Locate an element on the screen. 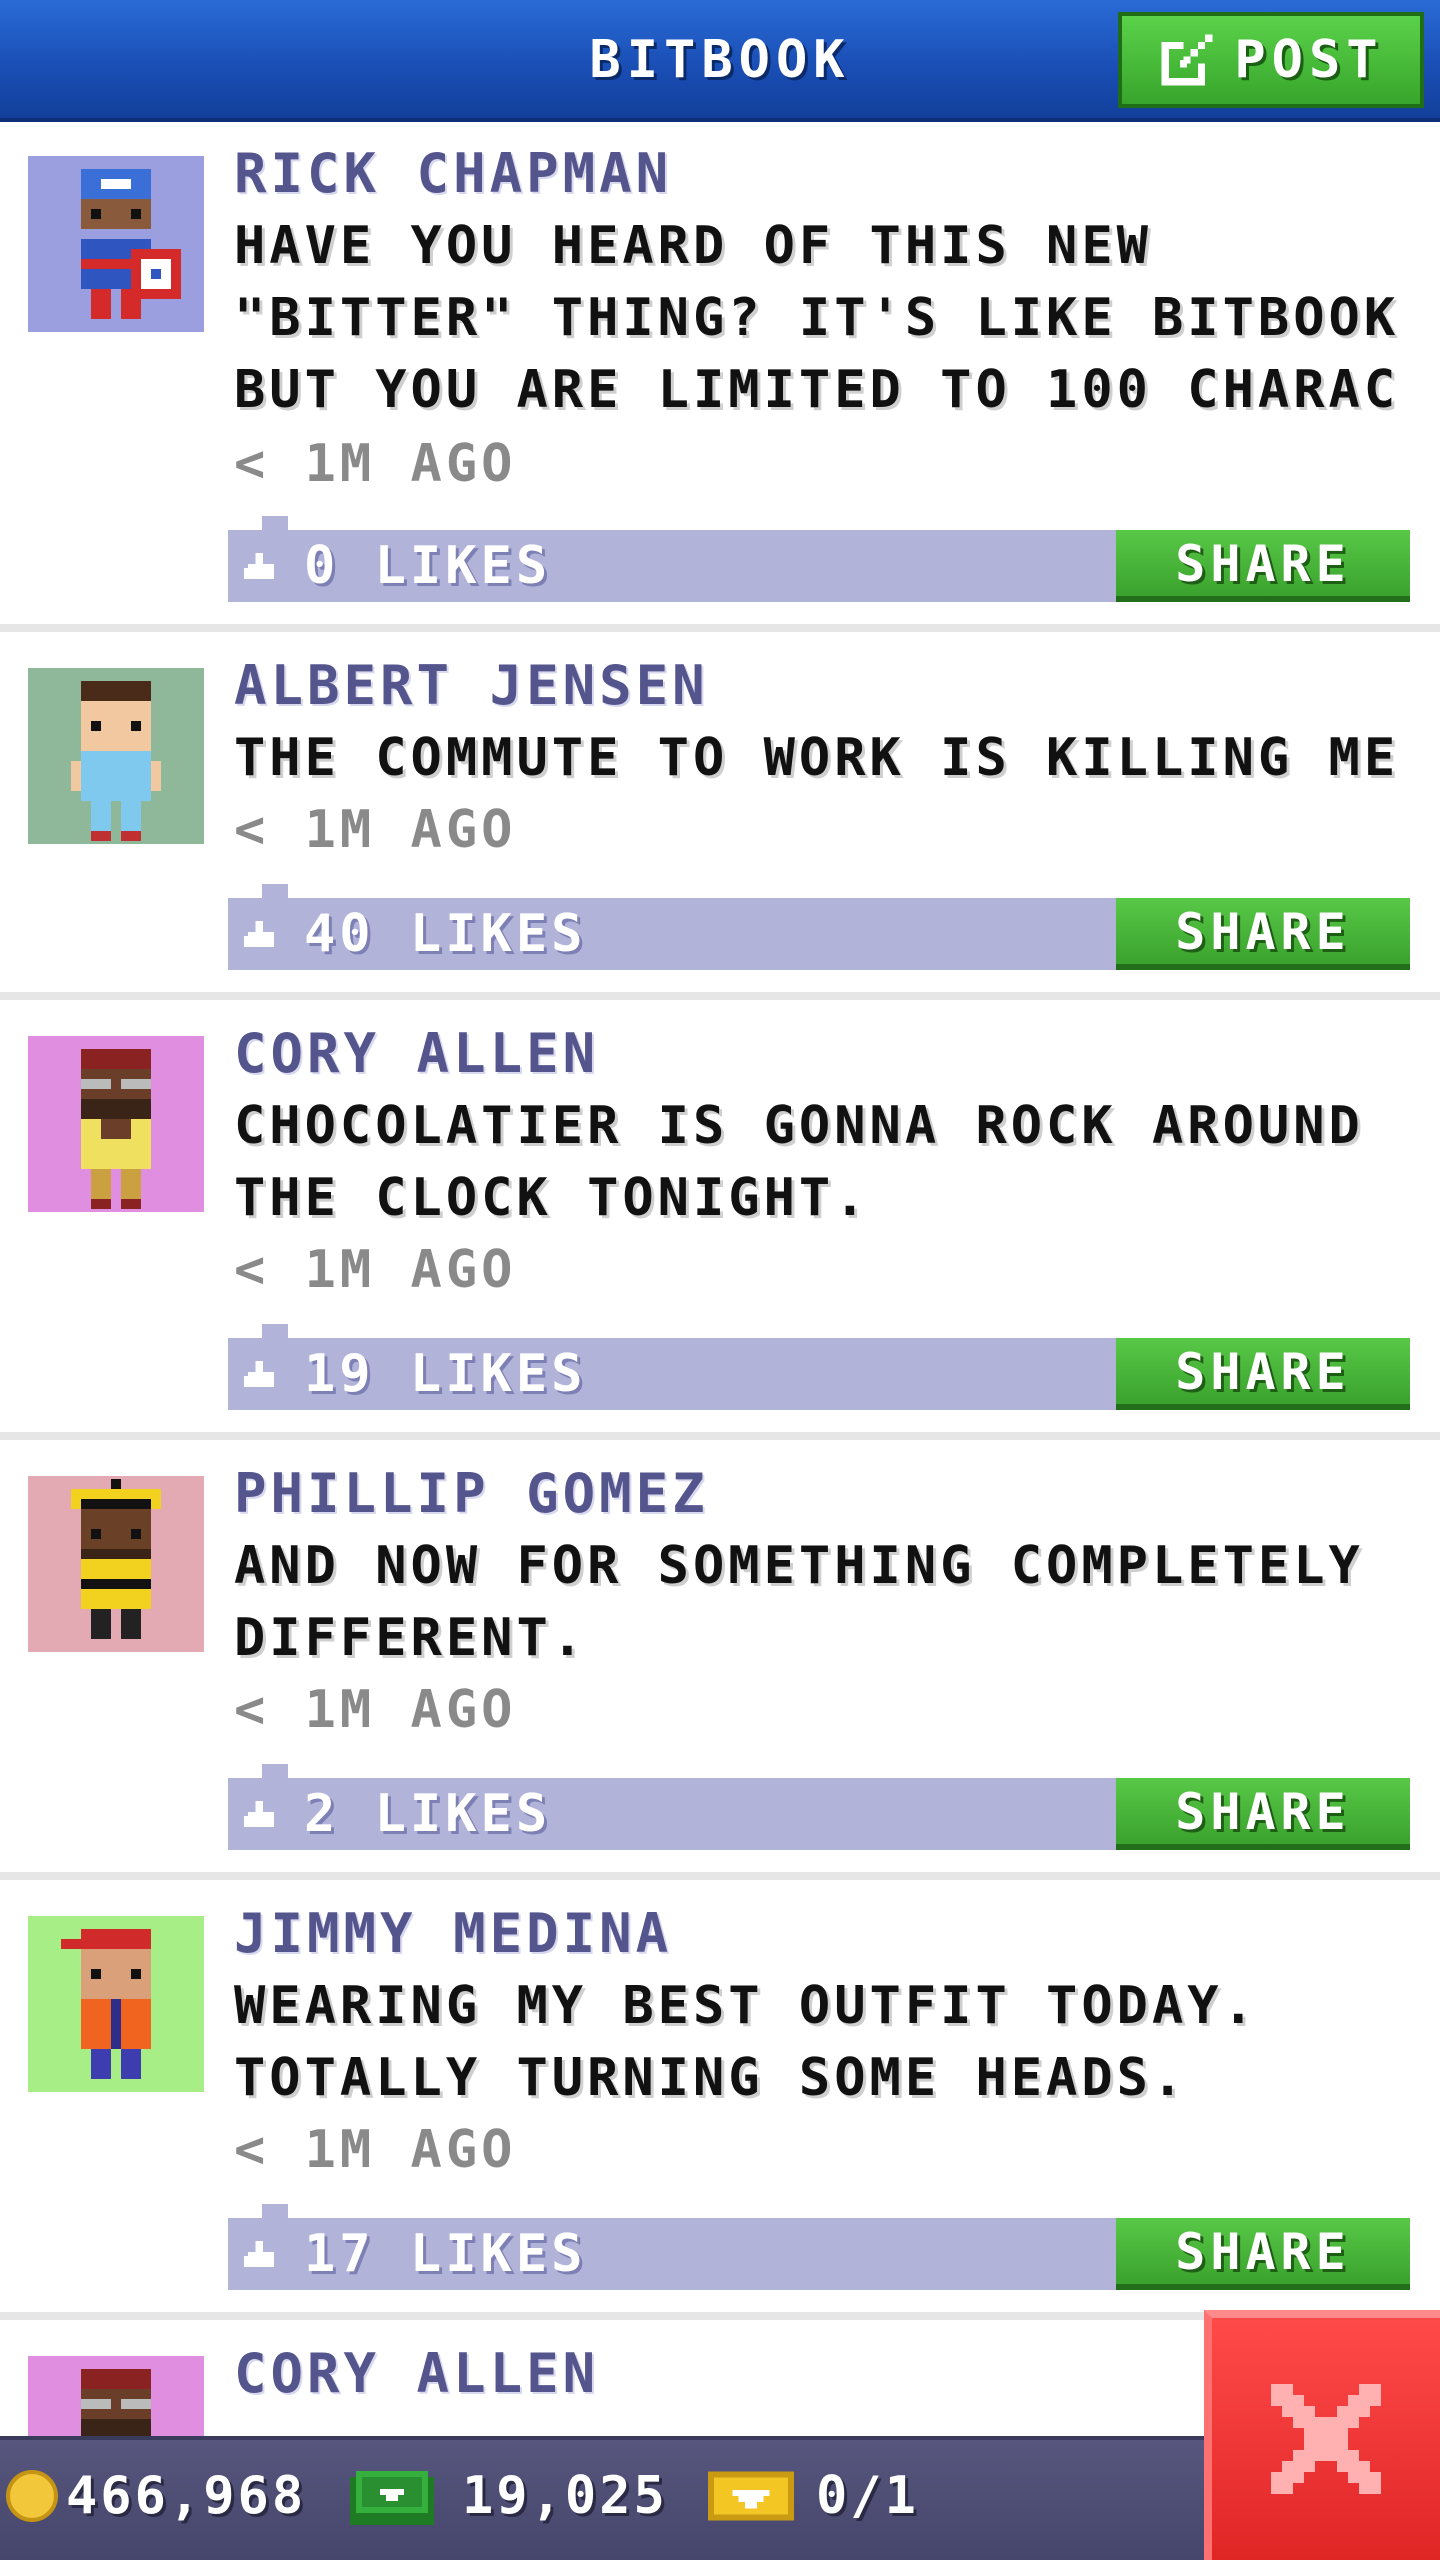 Image resolution: width=1440 pixels, height=2560 pixels. post-author: RICK CHAPMAN is located at coordinates (453, 174).